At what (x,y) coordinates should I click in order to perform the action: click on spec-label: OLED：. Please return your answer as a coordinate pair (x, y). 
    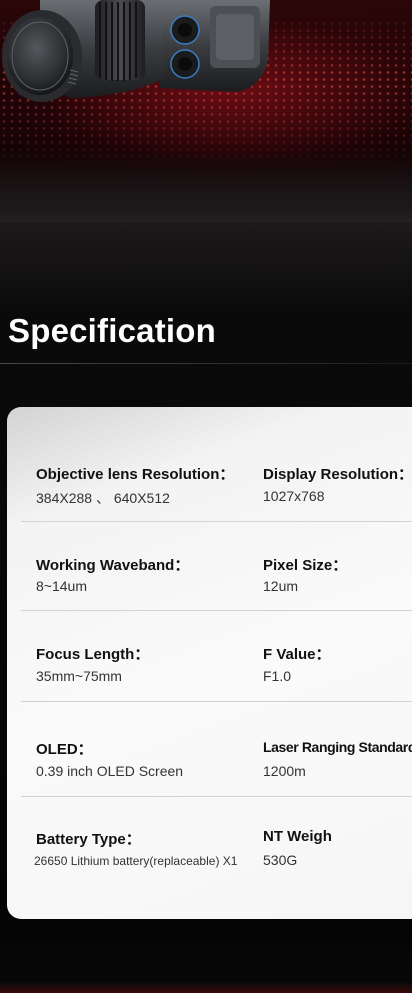
    Looking at the image, I should click on (64, 749).